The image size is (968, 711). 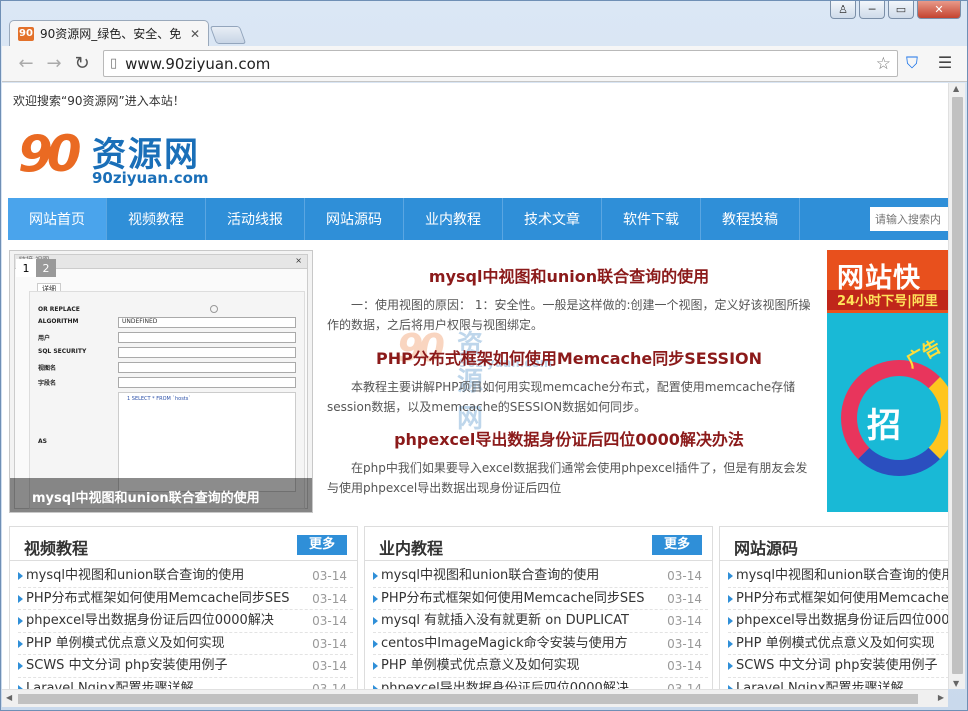 I want to click on slider-page-1: 1, so click(x=26, y=268).